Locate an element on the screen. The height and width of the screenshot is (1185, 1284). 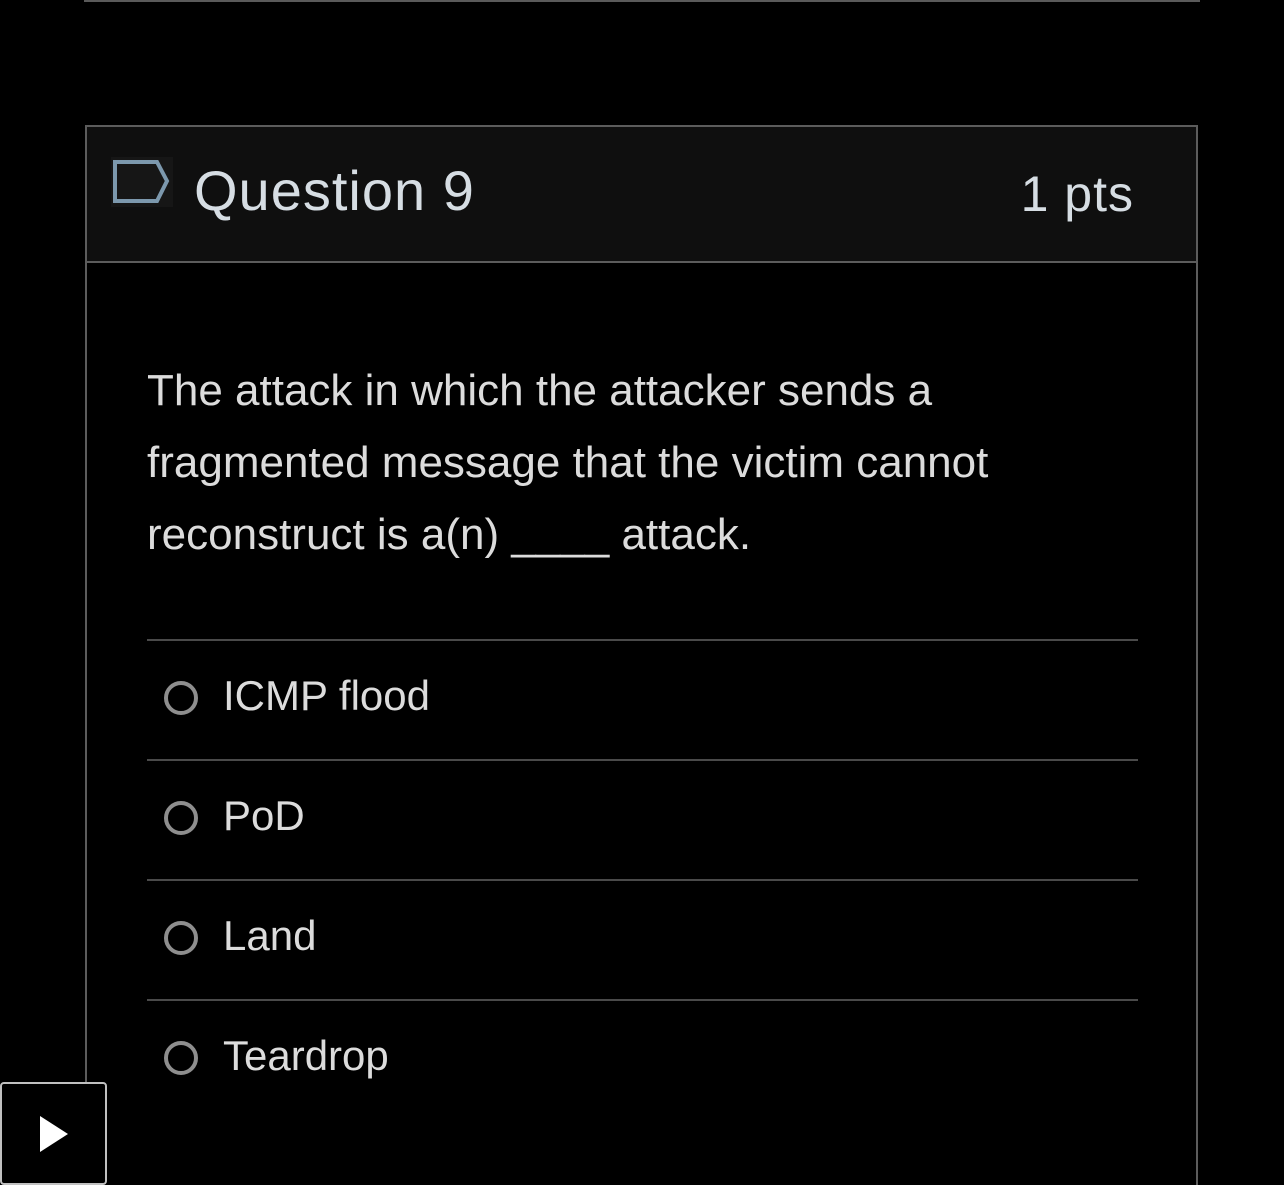
top-divider is located at coordinates (642, 1).